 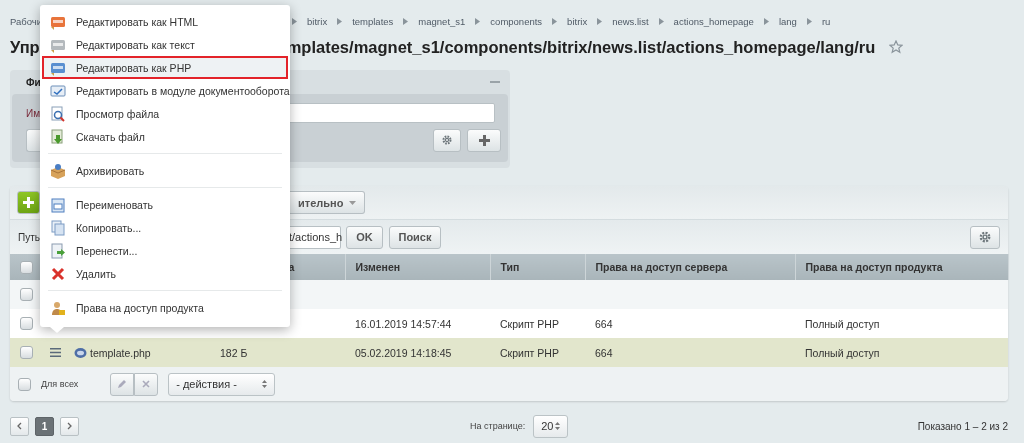 I want to click on download-icon, so click(x=58, y=136).